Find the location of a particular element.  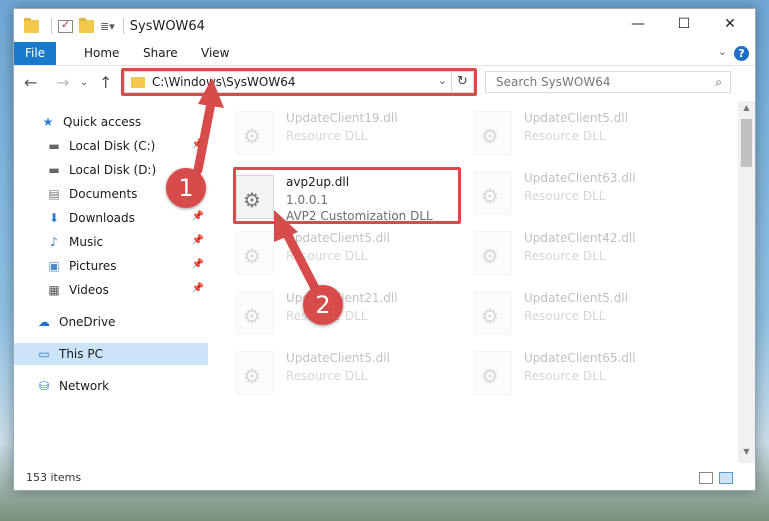

file-item: ⚙ UpdateClient21.dll Resource DLL is located at coordinates (346, 313).